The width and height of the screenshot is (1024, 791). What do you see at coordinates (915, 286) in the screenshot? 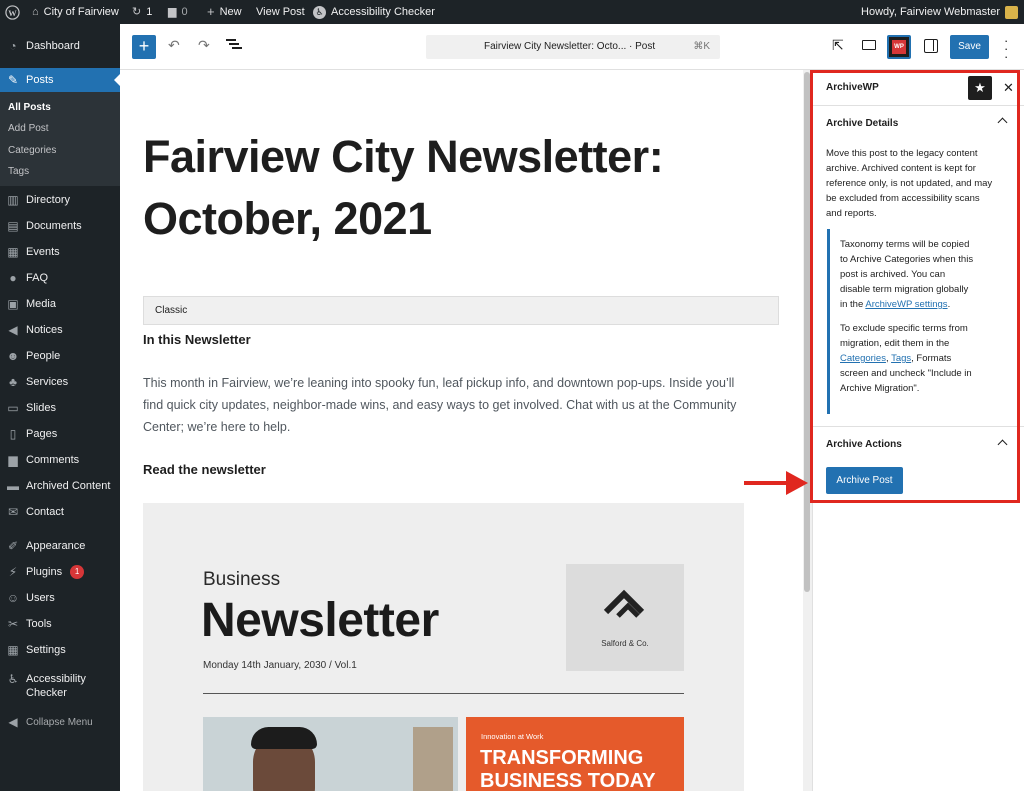
I see `highlight-box` at bounding box center [915, 286].